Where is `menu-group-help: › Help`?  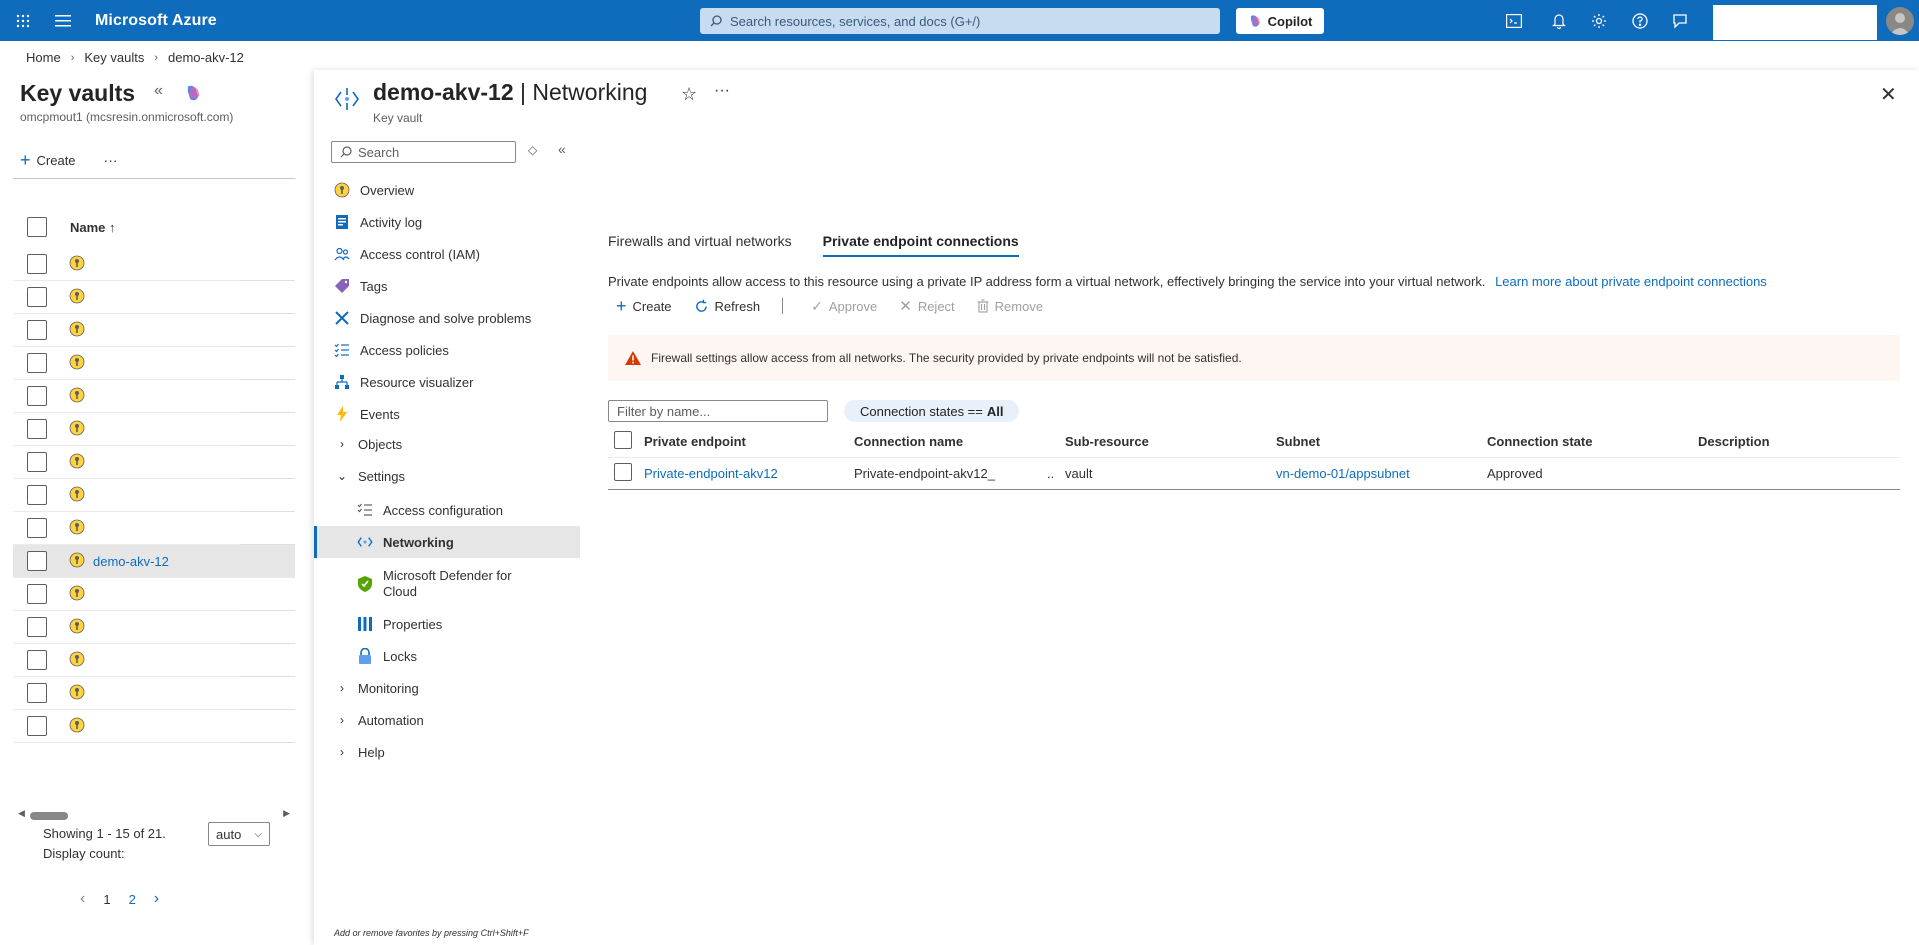
menu-group-help: › Help is located at coordinates (447, 752).